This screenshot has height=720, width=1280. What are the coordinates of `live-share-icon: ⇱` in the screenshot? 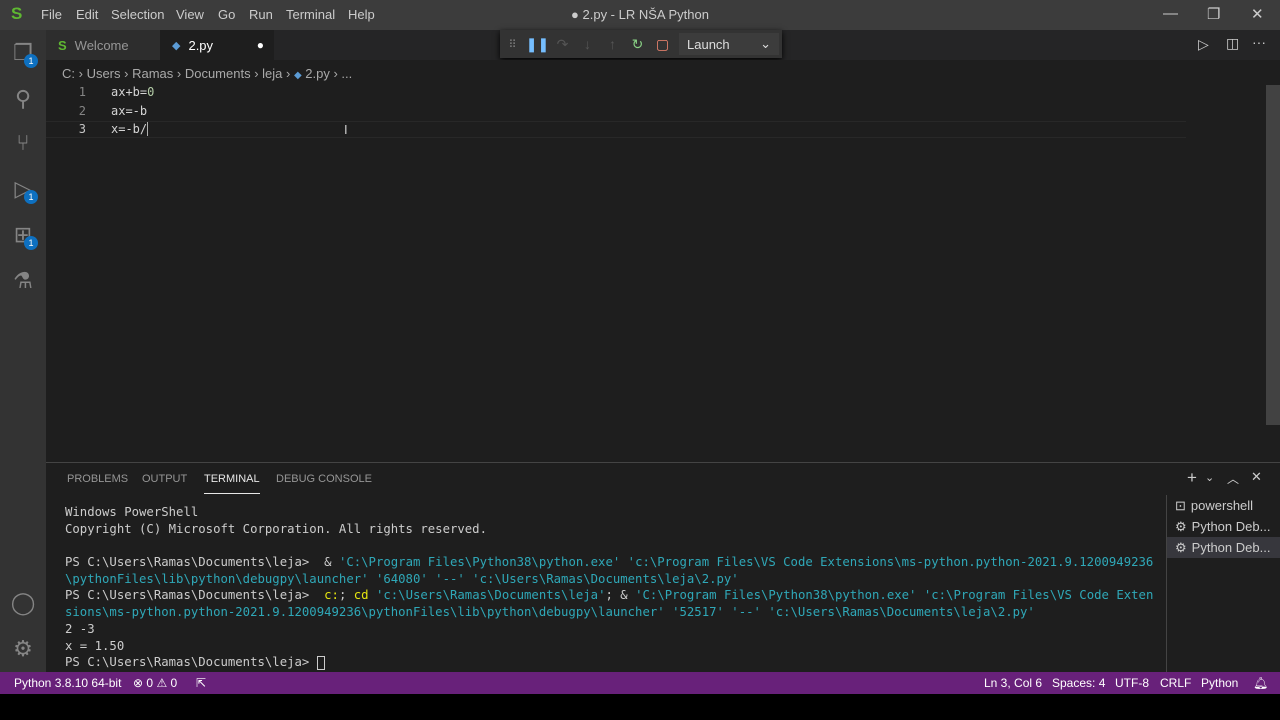 It's located at (201, 683).